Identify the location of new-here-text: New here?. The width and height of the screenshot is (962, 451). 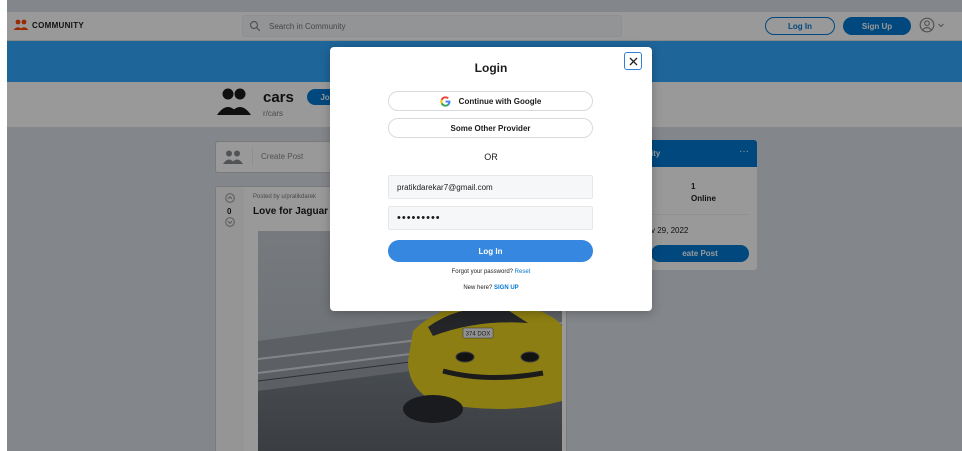
(478, 288).